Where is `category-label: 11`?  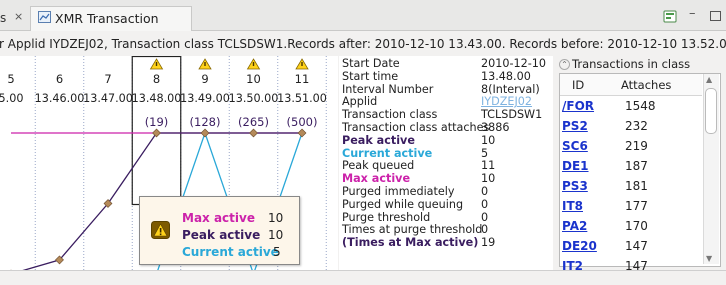 category-label: 11 is located at coordinates (302, 79).